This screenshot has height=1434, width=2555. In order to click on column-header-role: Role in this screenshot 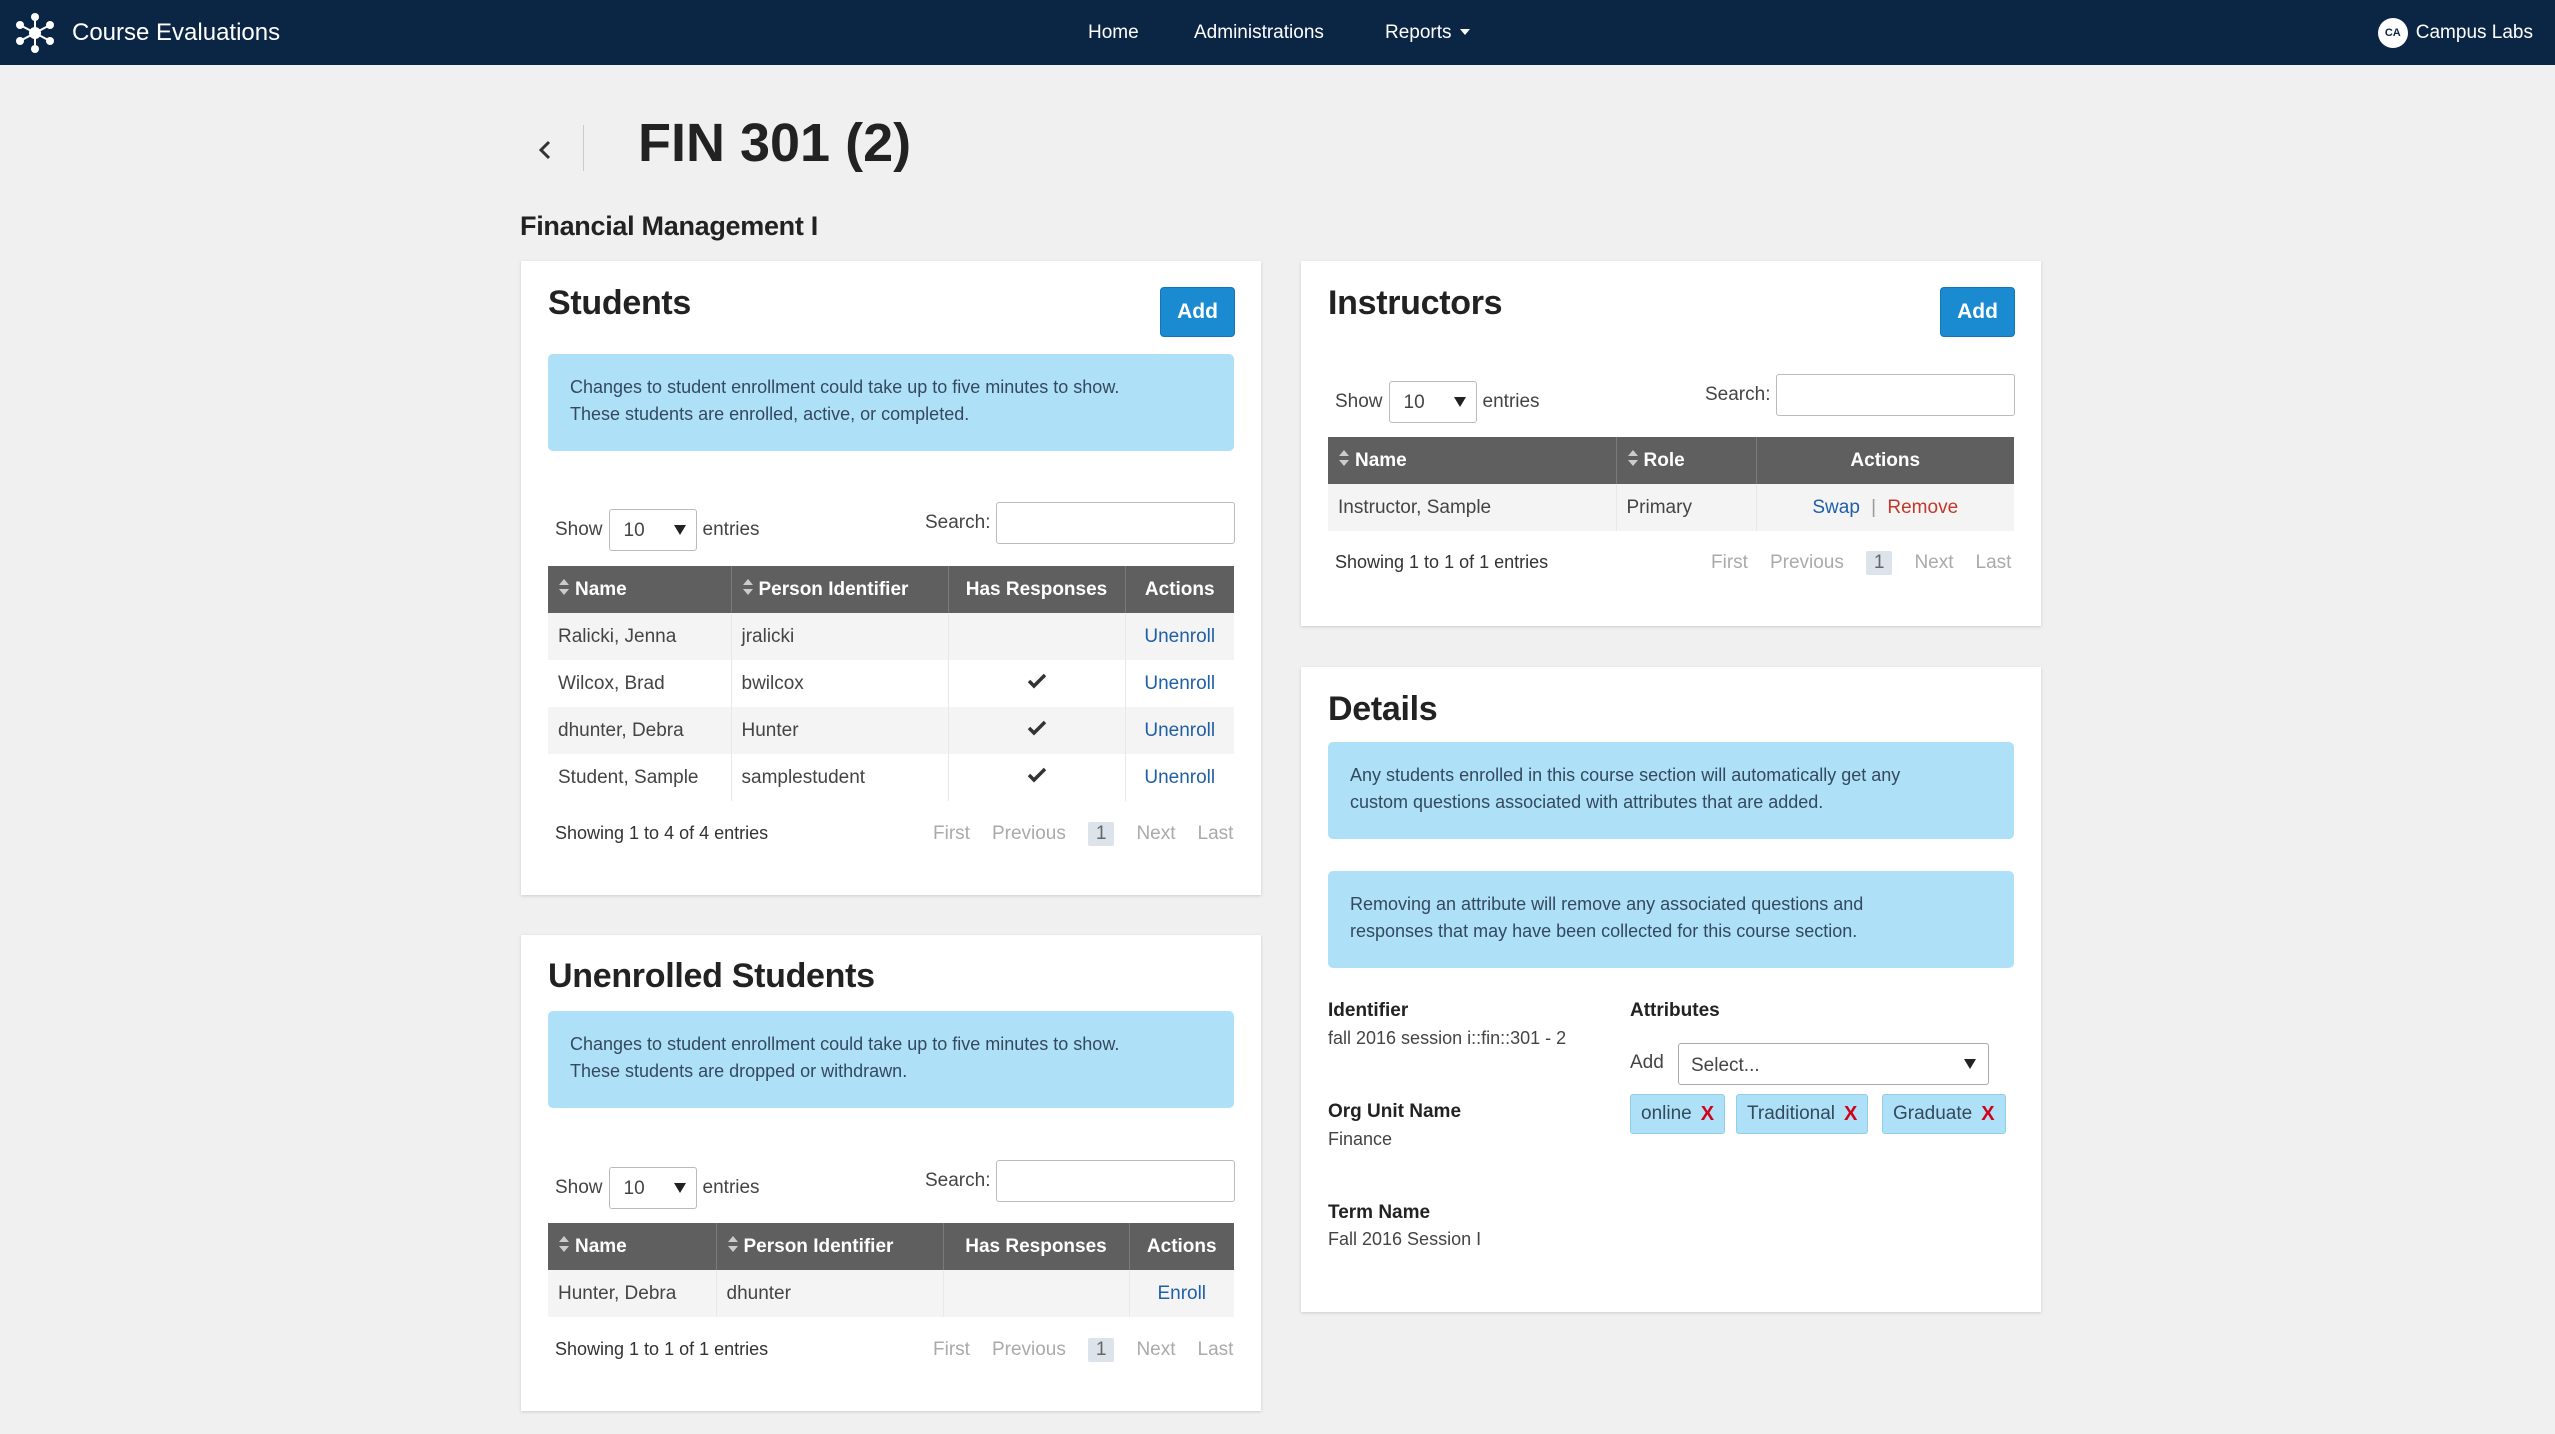, I will do `click(1686, 460)`.